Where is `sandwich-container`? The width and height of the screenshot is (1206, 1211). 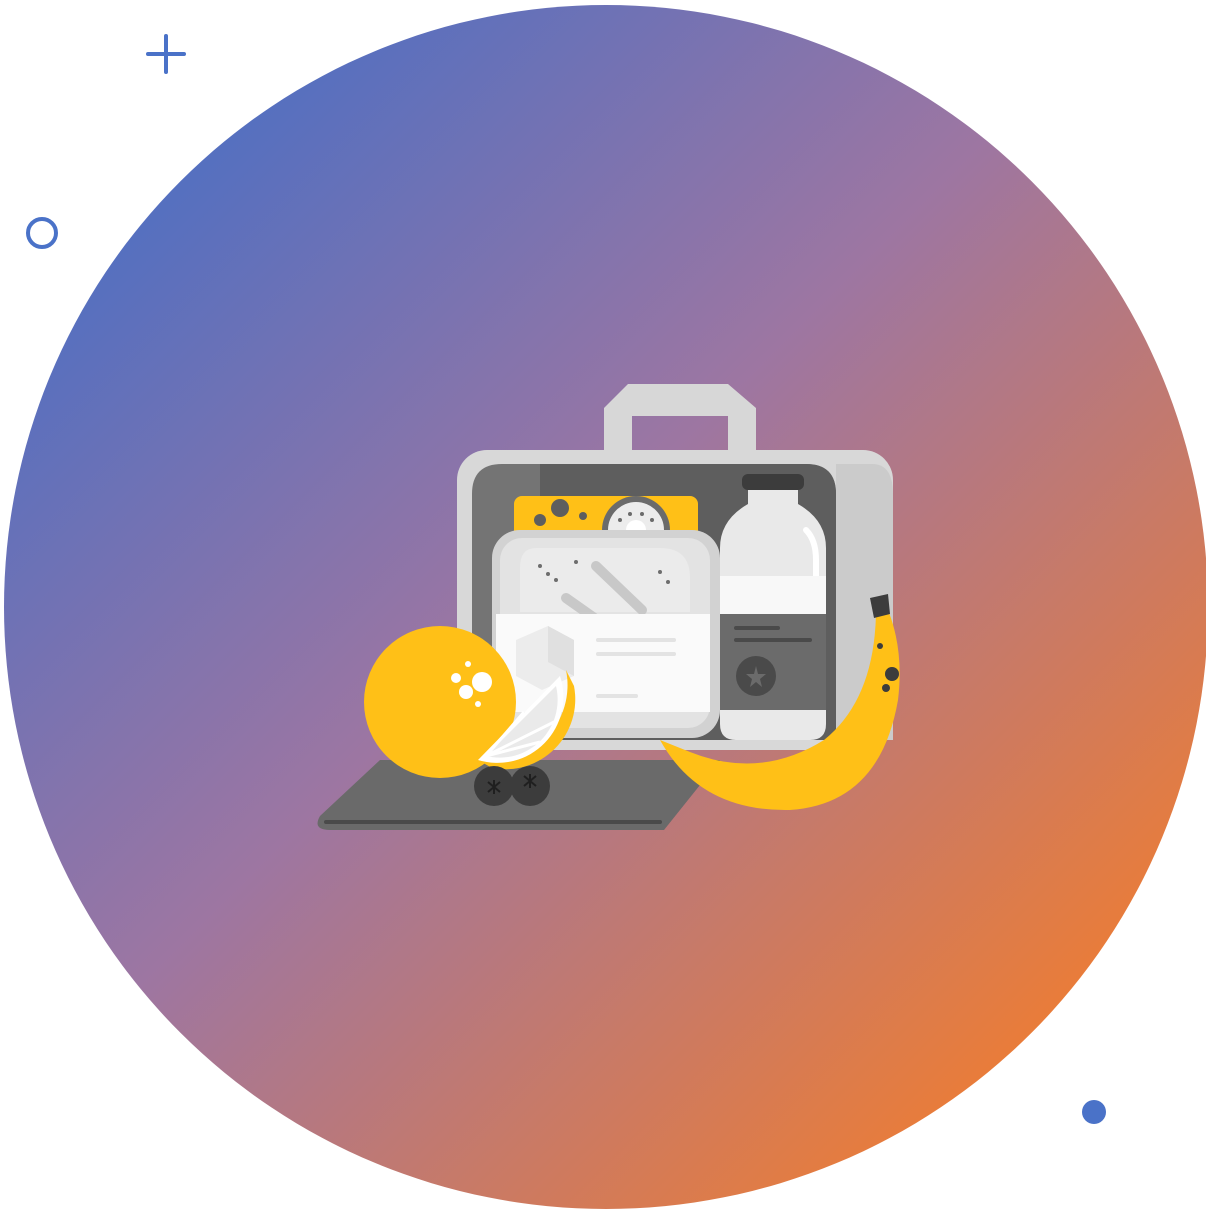
sandwich-container is located at coordinates (606, 634).